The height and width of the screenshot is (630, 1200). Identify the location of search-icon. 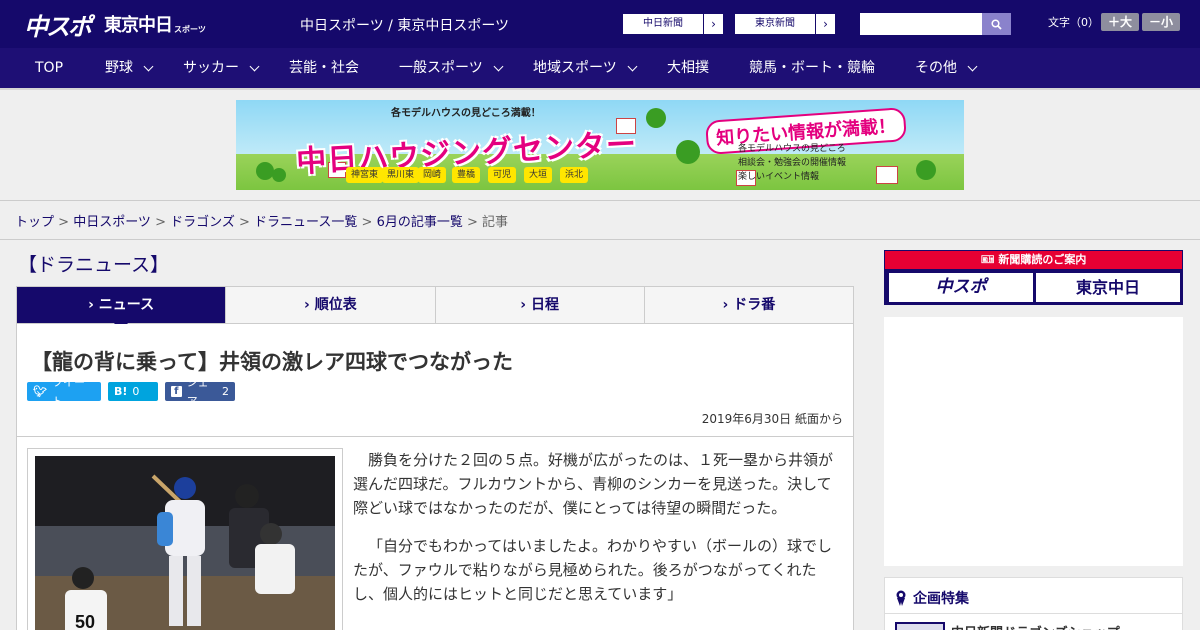
(996, 24).